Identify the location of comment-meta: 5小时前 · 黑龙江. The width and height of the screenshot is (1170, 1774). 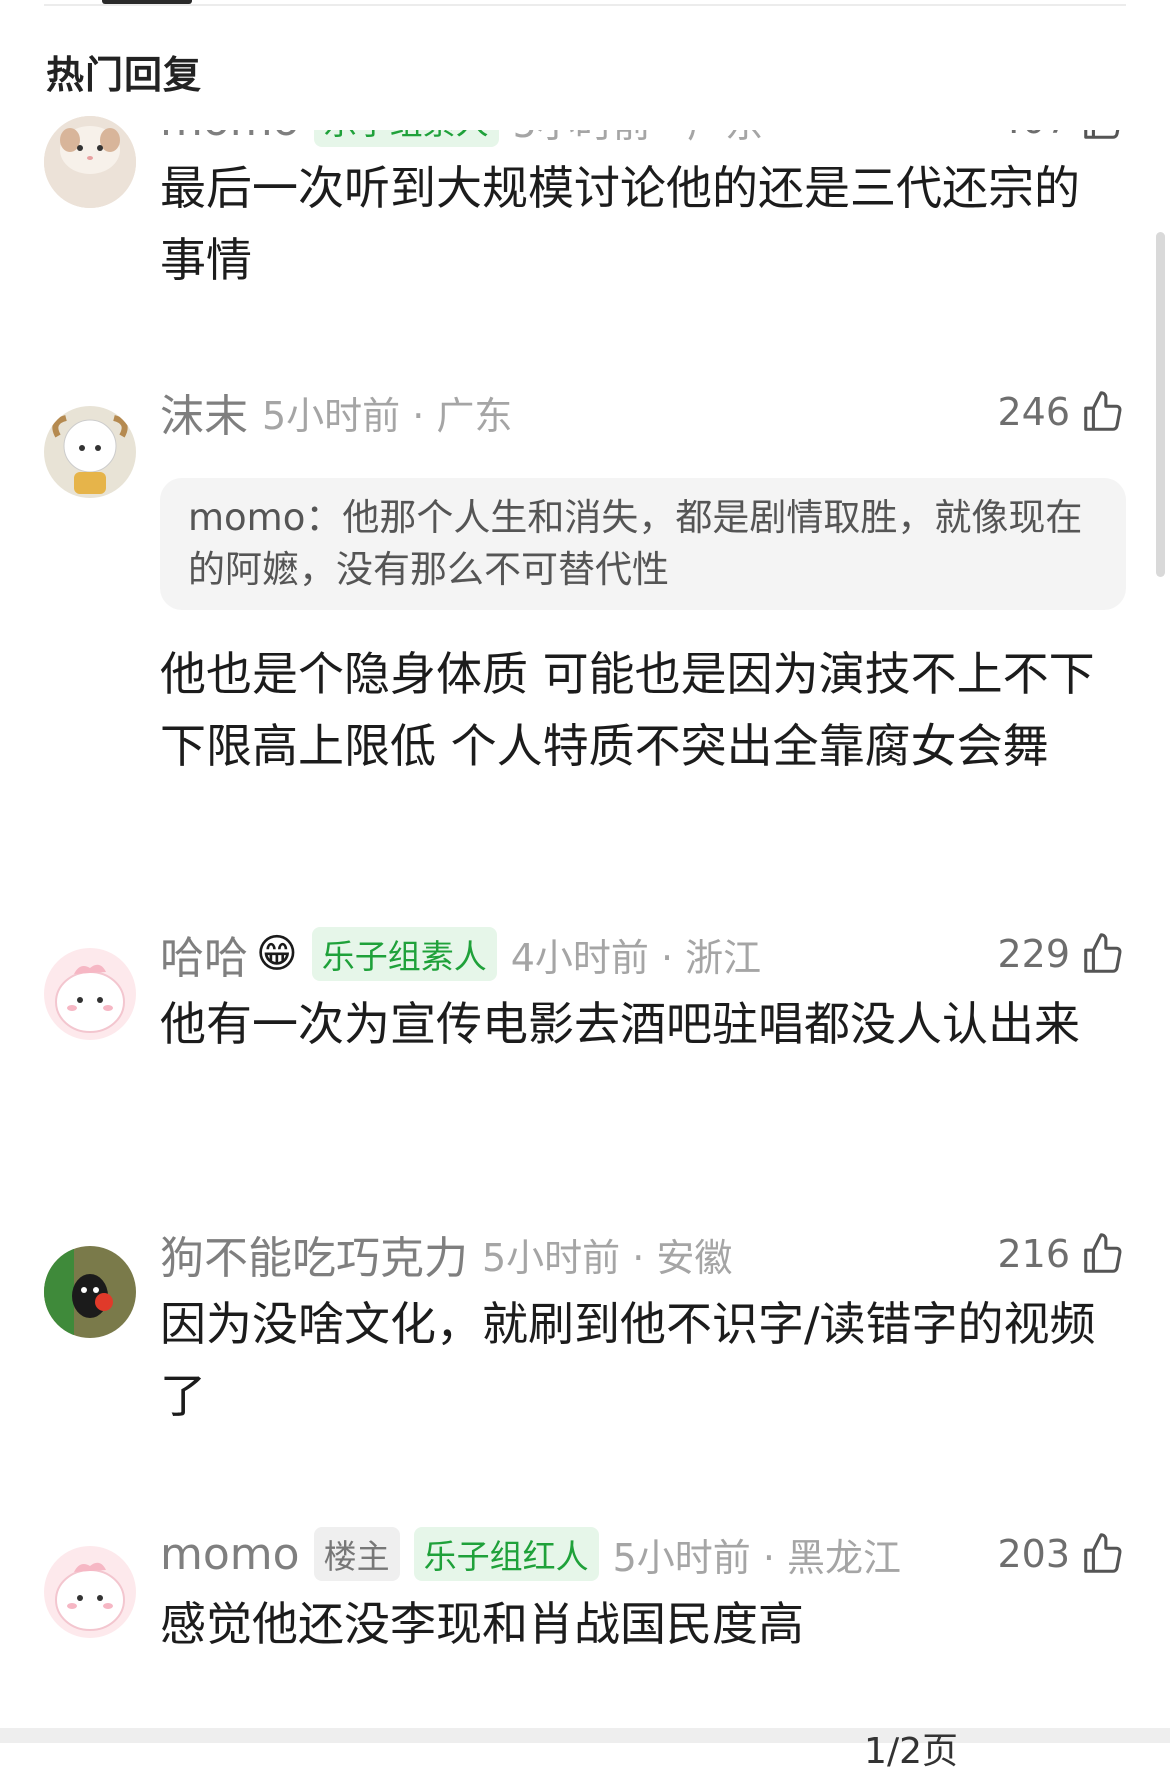
(756, 1557).